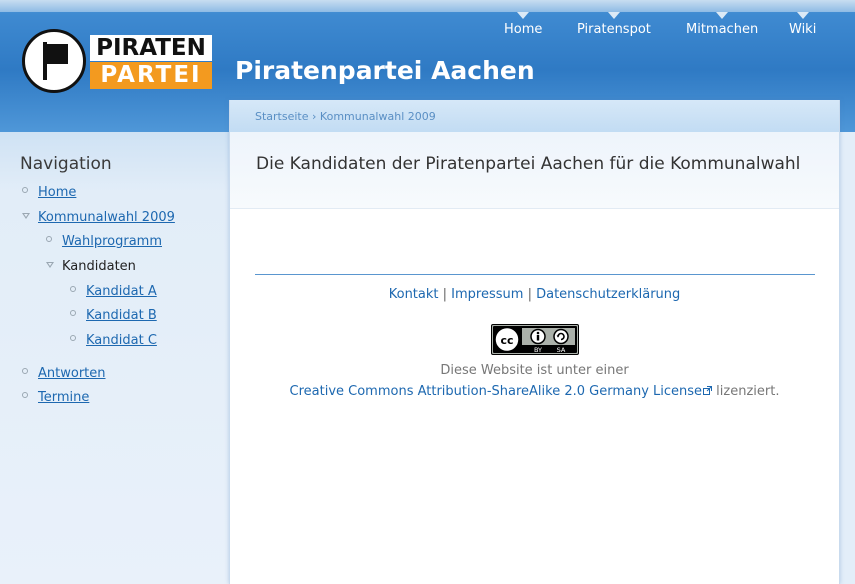 Image resolution: width=855 pixels, height=584 pixels. What do you see at coordinates (506, 340) in the screenshot?
I see `svg-text: cc` at bounding box center [506, 340].